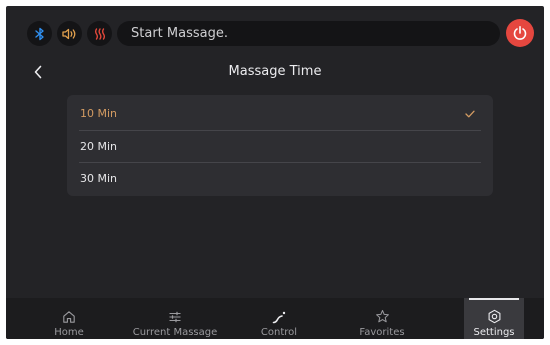  What do you see at coordinates (69, 332) in the screenshot?
I see `nav-label: Home` at bounding box center [69, 332].